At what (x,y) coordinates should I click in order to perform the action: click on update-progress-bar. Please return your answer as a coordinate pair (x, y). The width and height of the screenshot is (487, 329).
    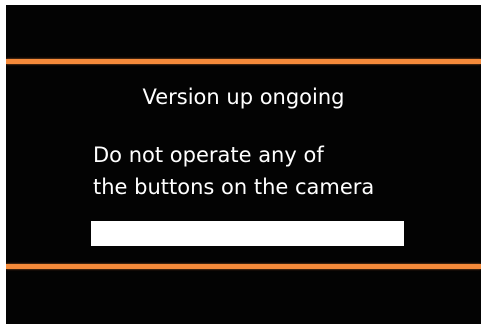
    Looking at the image, I should click on (247, 233).